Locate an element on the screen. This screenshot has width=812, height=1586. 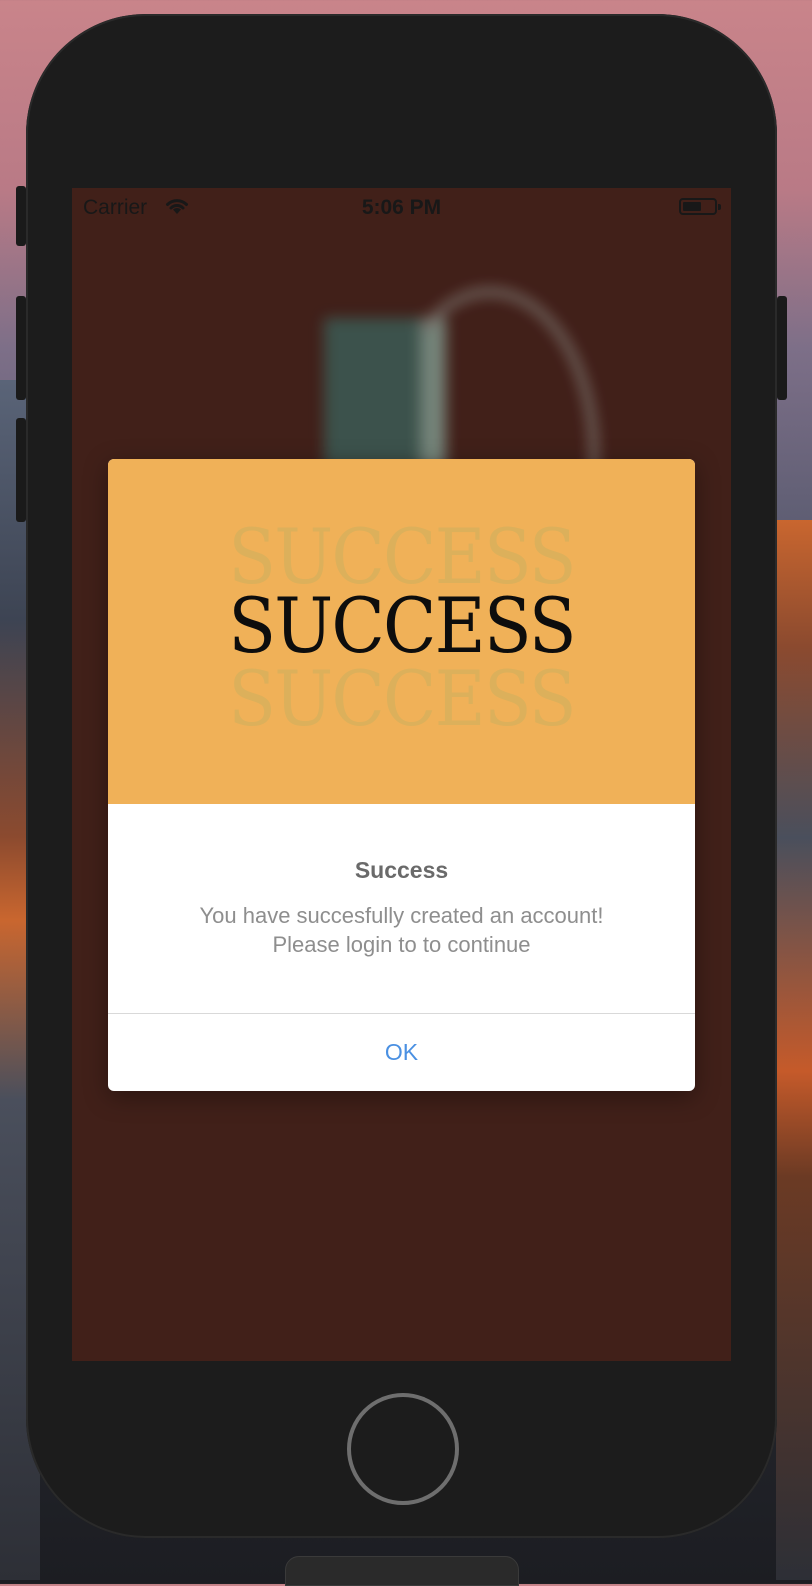
power-button is located at coordinates (782, 348).